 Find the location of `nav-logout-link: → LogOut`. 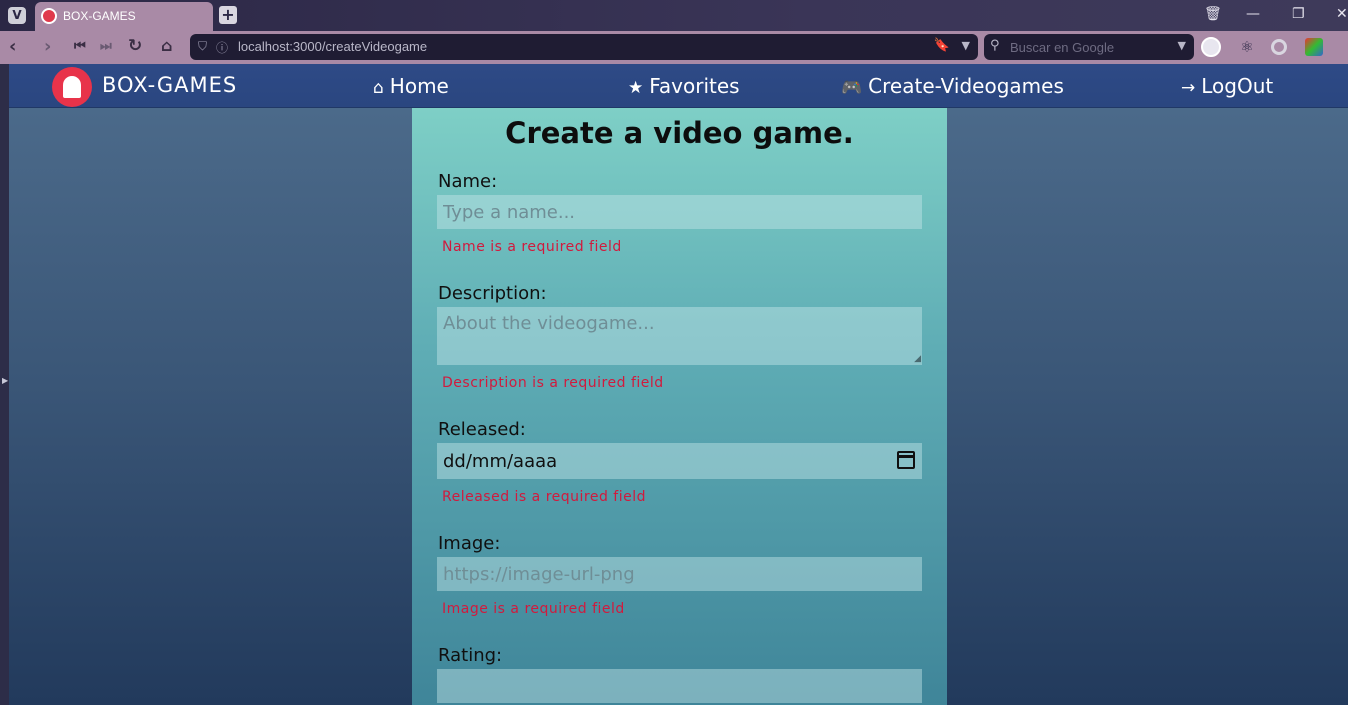

nav-logout-link: → LogOut is located at coordinates (1227, 86).